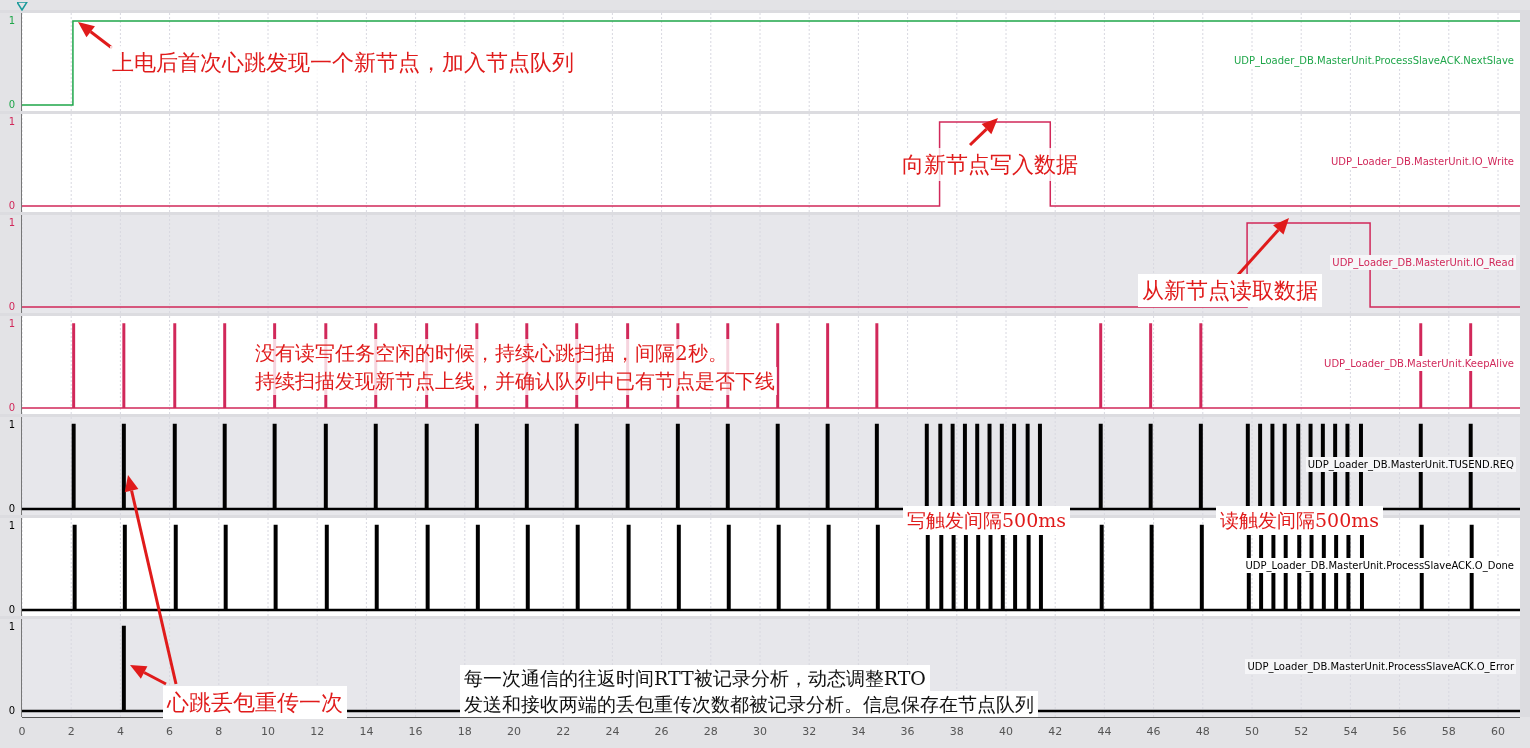 This screenshot has width=1530, height=748. What do you see at coordinates (120, 732) in the screenshot?
I see `time-tick-label: 4` at bounding box center [120, 732].